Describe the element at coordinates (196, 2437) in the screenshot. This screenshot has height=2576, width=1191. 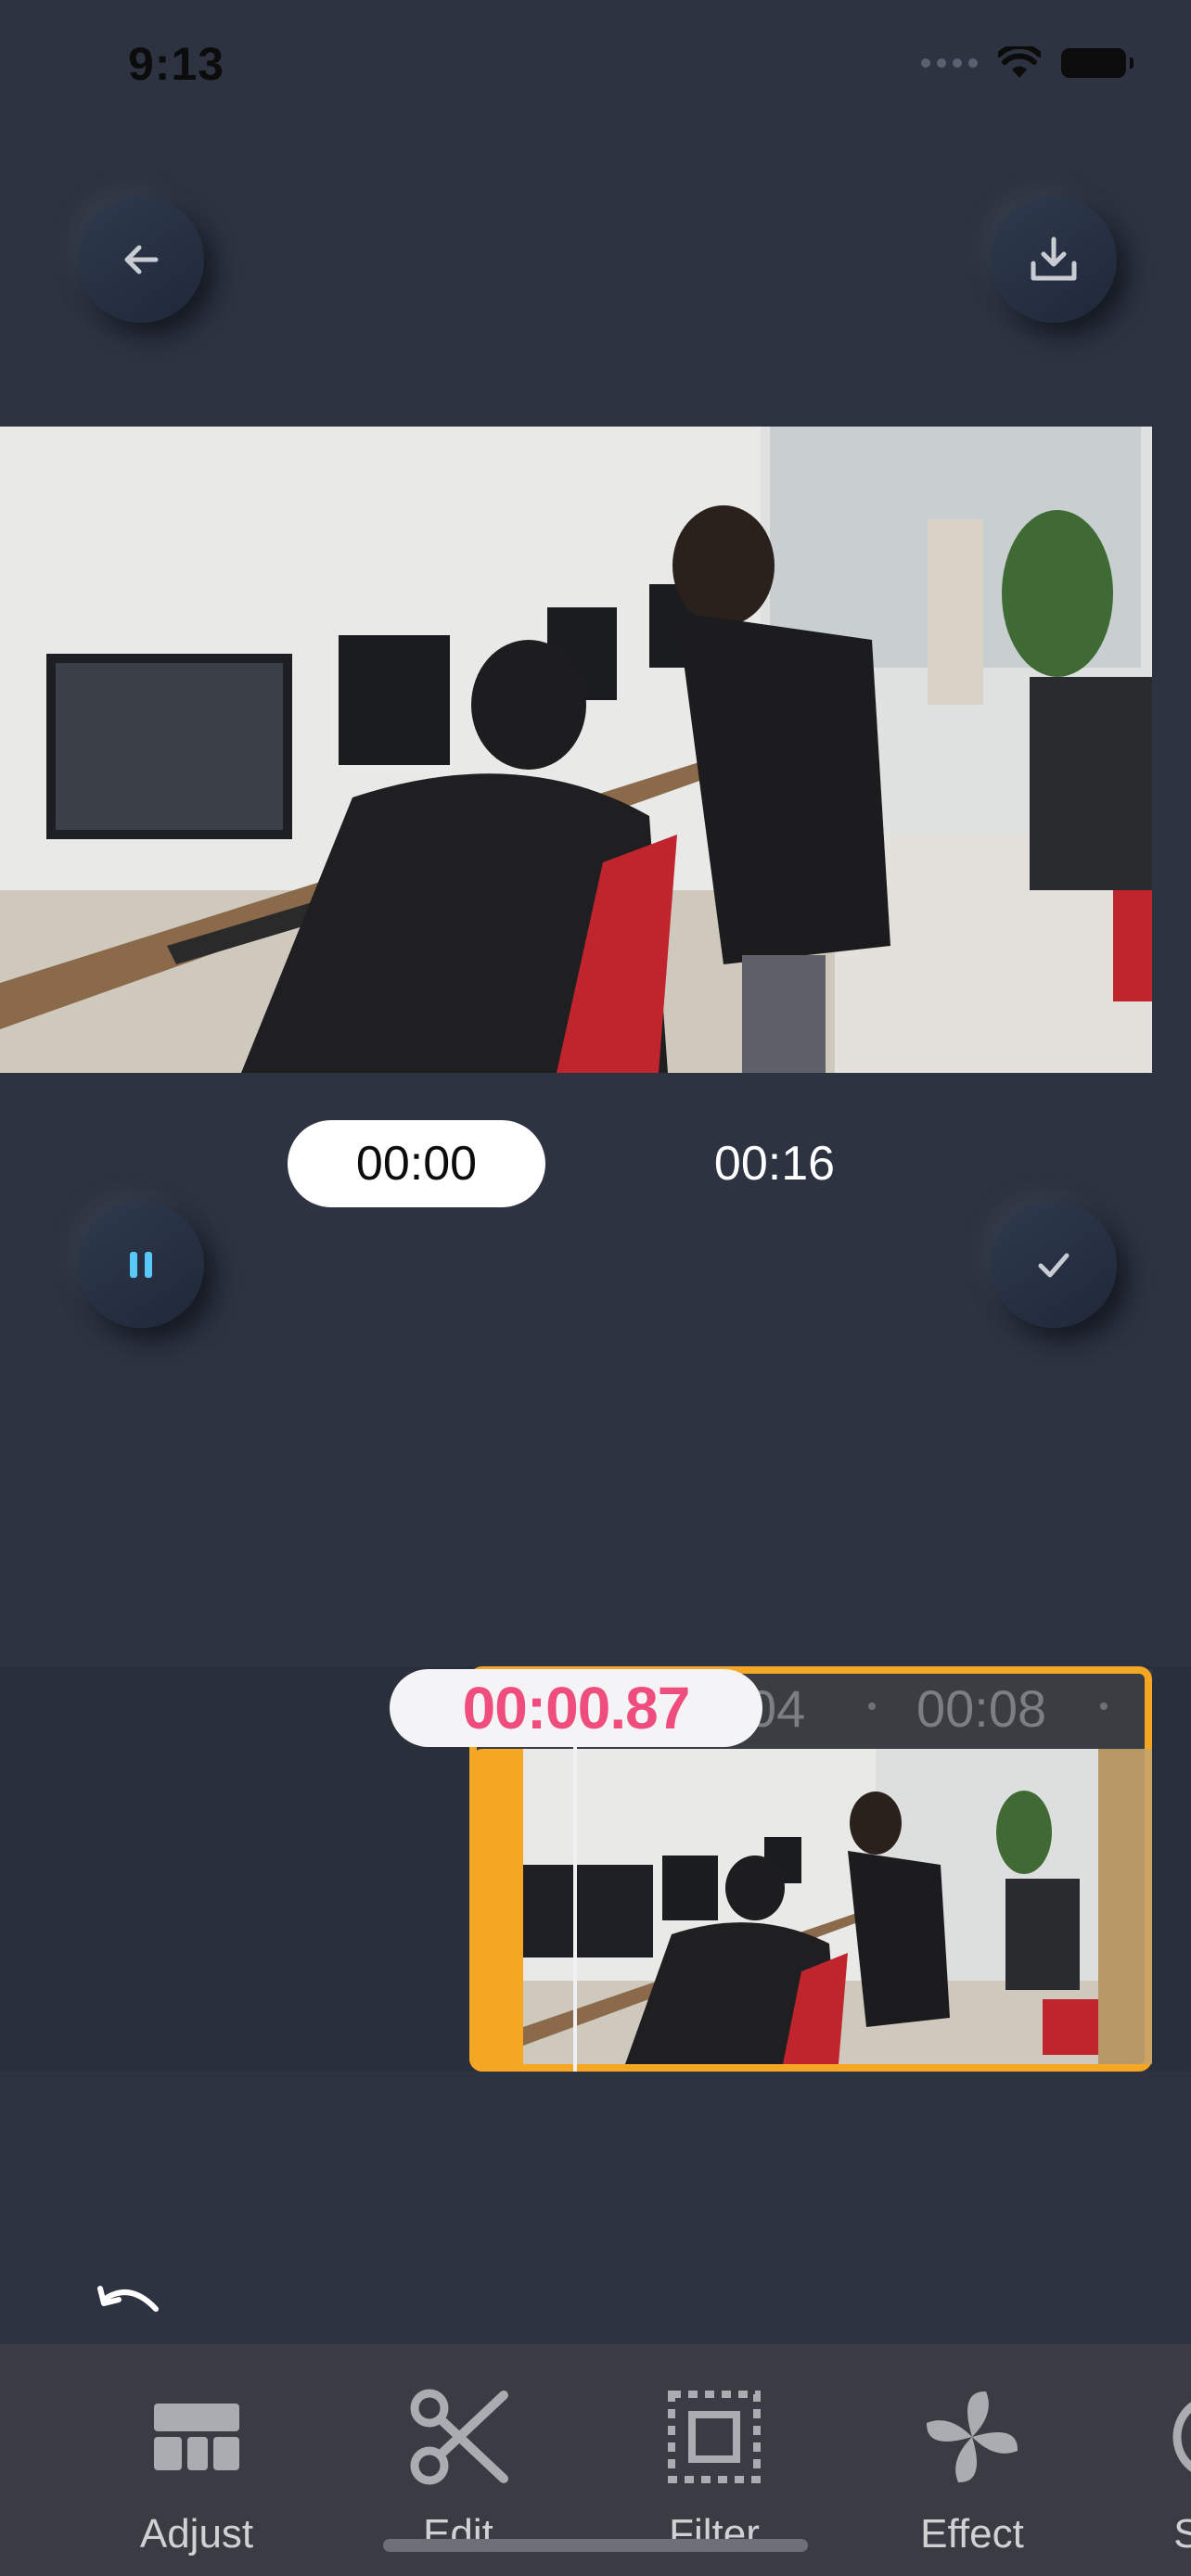
I see `adjust-icon` at that location.